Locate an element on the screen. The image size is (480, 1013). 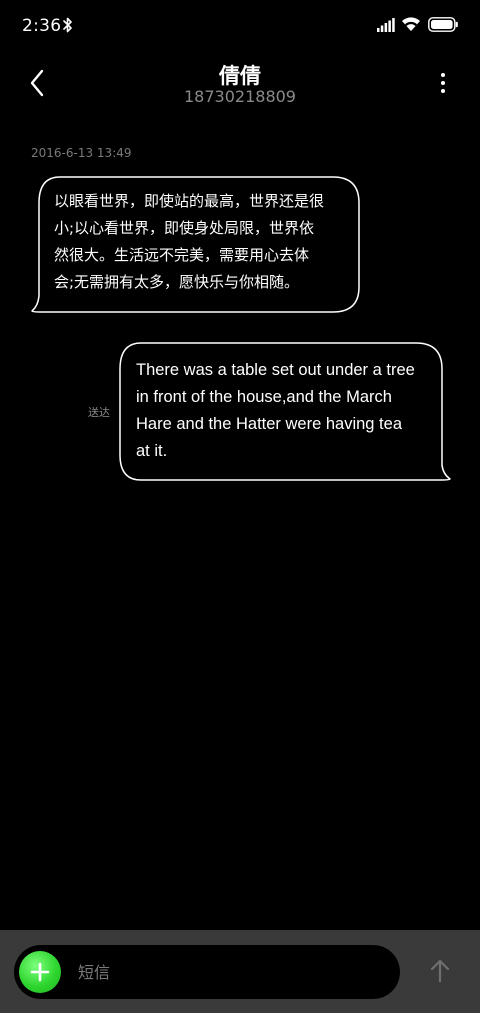
wifi-icon is located at coordinates (411, 24).